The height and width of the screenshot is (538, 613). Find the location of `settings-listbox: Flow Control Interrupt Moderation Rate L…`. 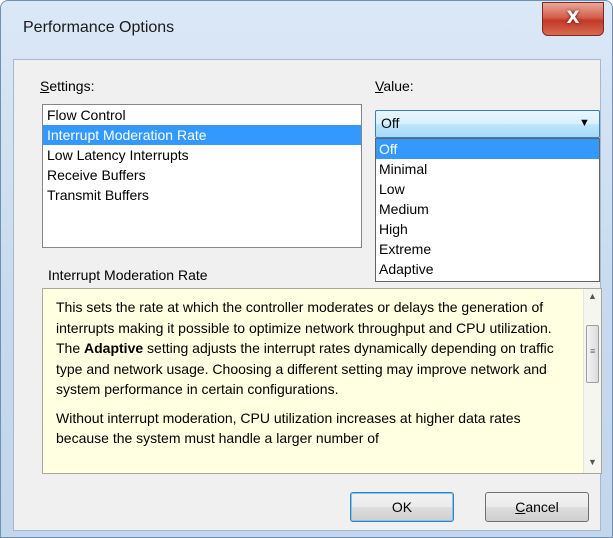

settings-listbox: Flow Control Interrupt Moderation Rate L… is located at coordinates (202, 176).